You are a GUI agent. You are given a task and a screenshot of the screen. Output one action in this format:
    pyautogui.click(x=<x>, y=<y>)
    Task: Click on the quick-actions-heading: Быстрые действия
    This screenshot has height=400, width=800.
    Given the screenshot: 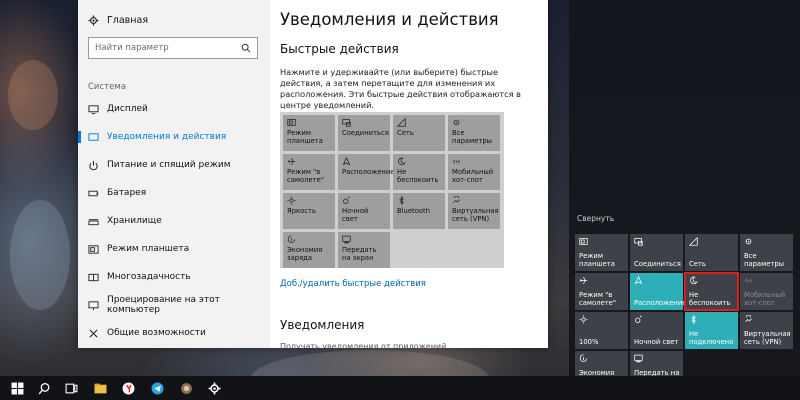 What is the action you would take?
    pyautogui.click(x=339, y=49)
    